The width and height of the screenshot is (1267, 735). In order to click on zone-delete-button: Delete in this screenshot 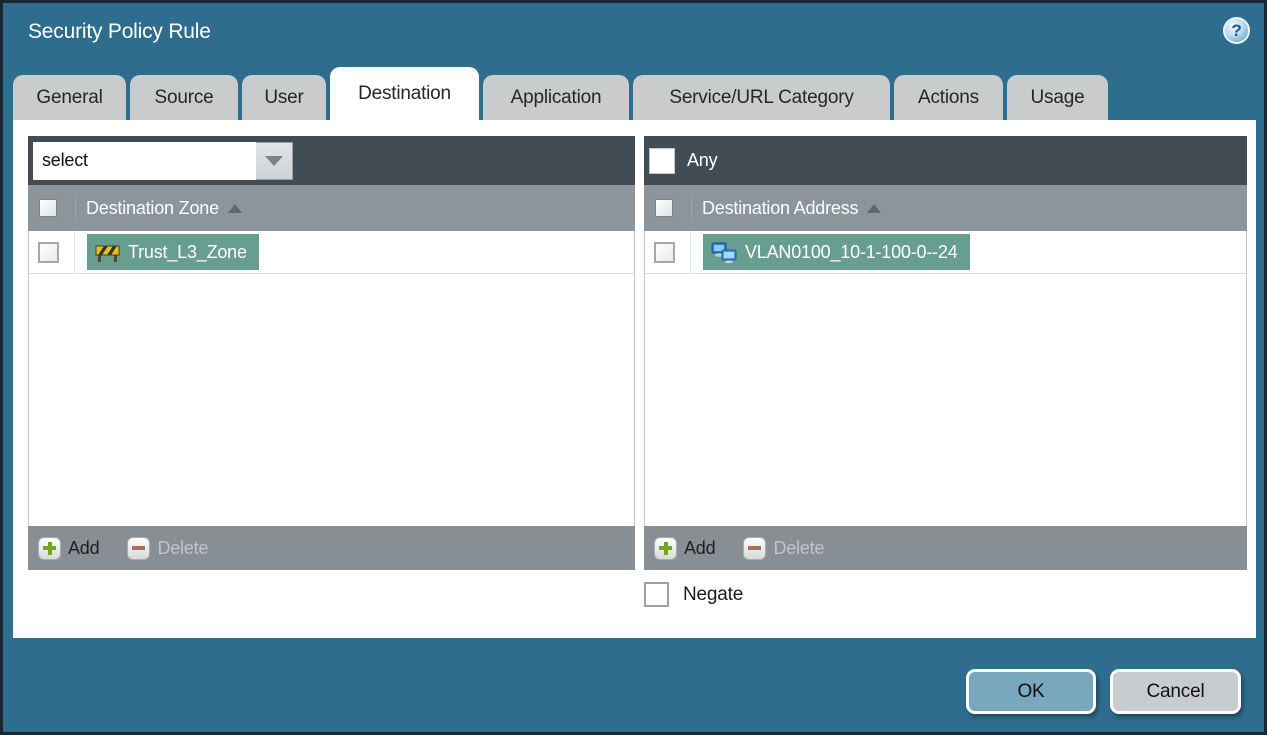, I will do `click(168, 548)`.